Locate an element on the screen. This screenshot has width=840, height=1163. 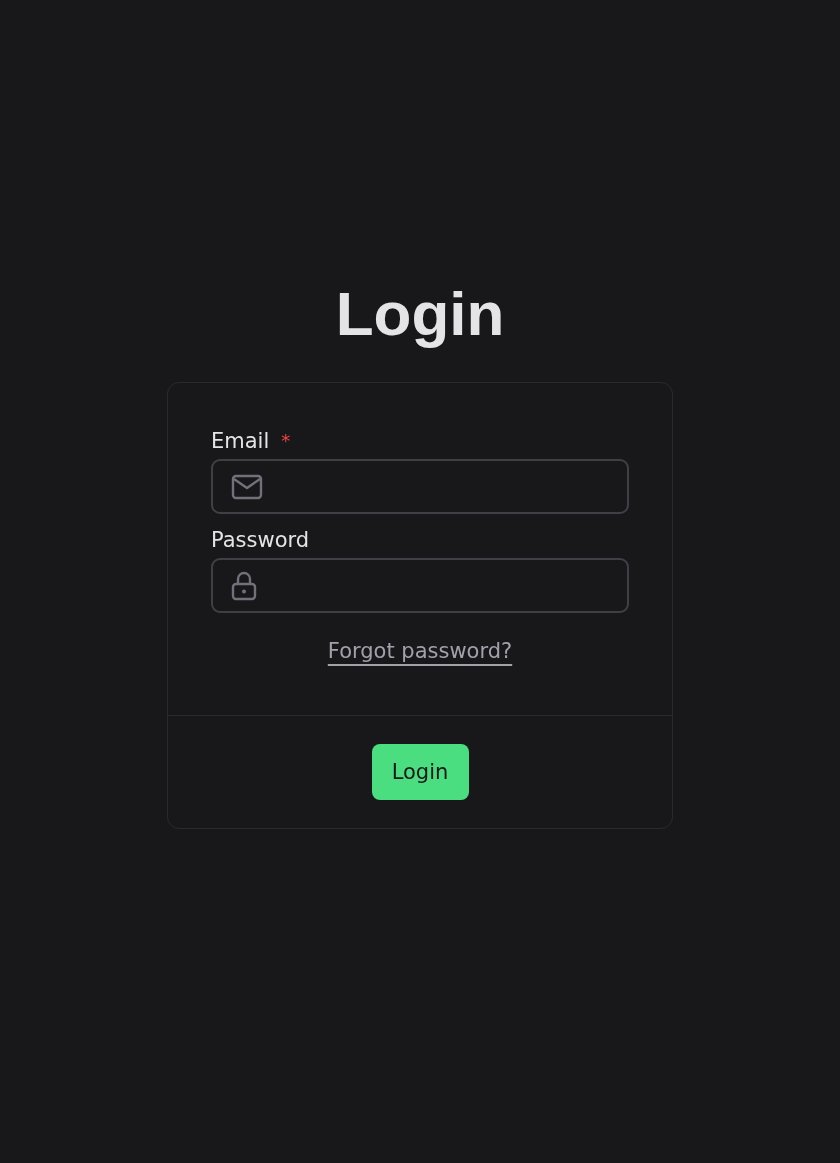
envelope-icon is located at coordinates (247, 486).